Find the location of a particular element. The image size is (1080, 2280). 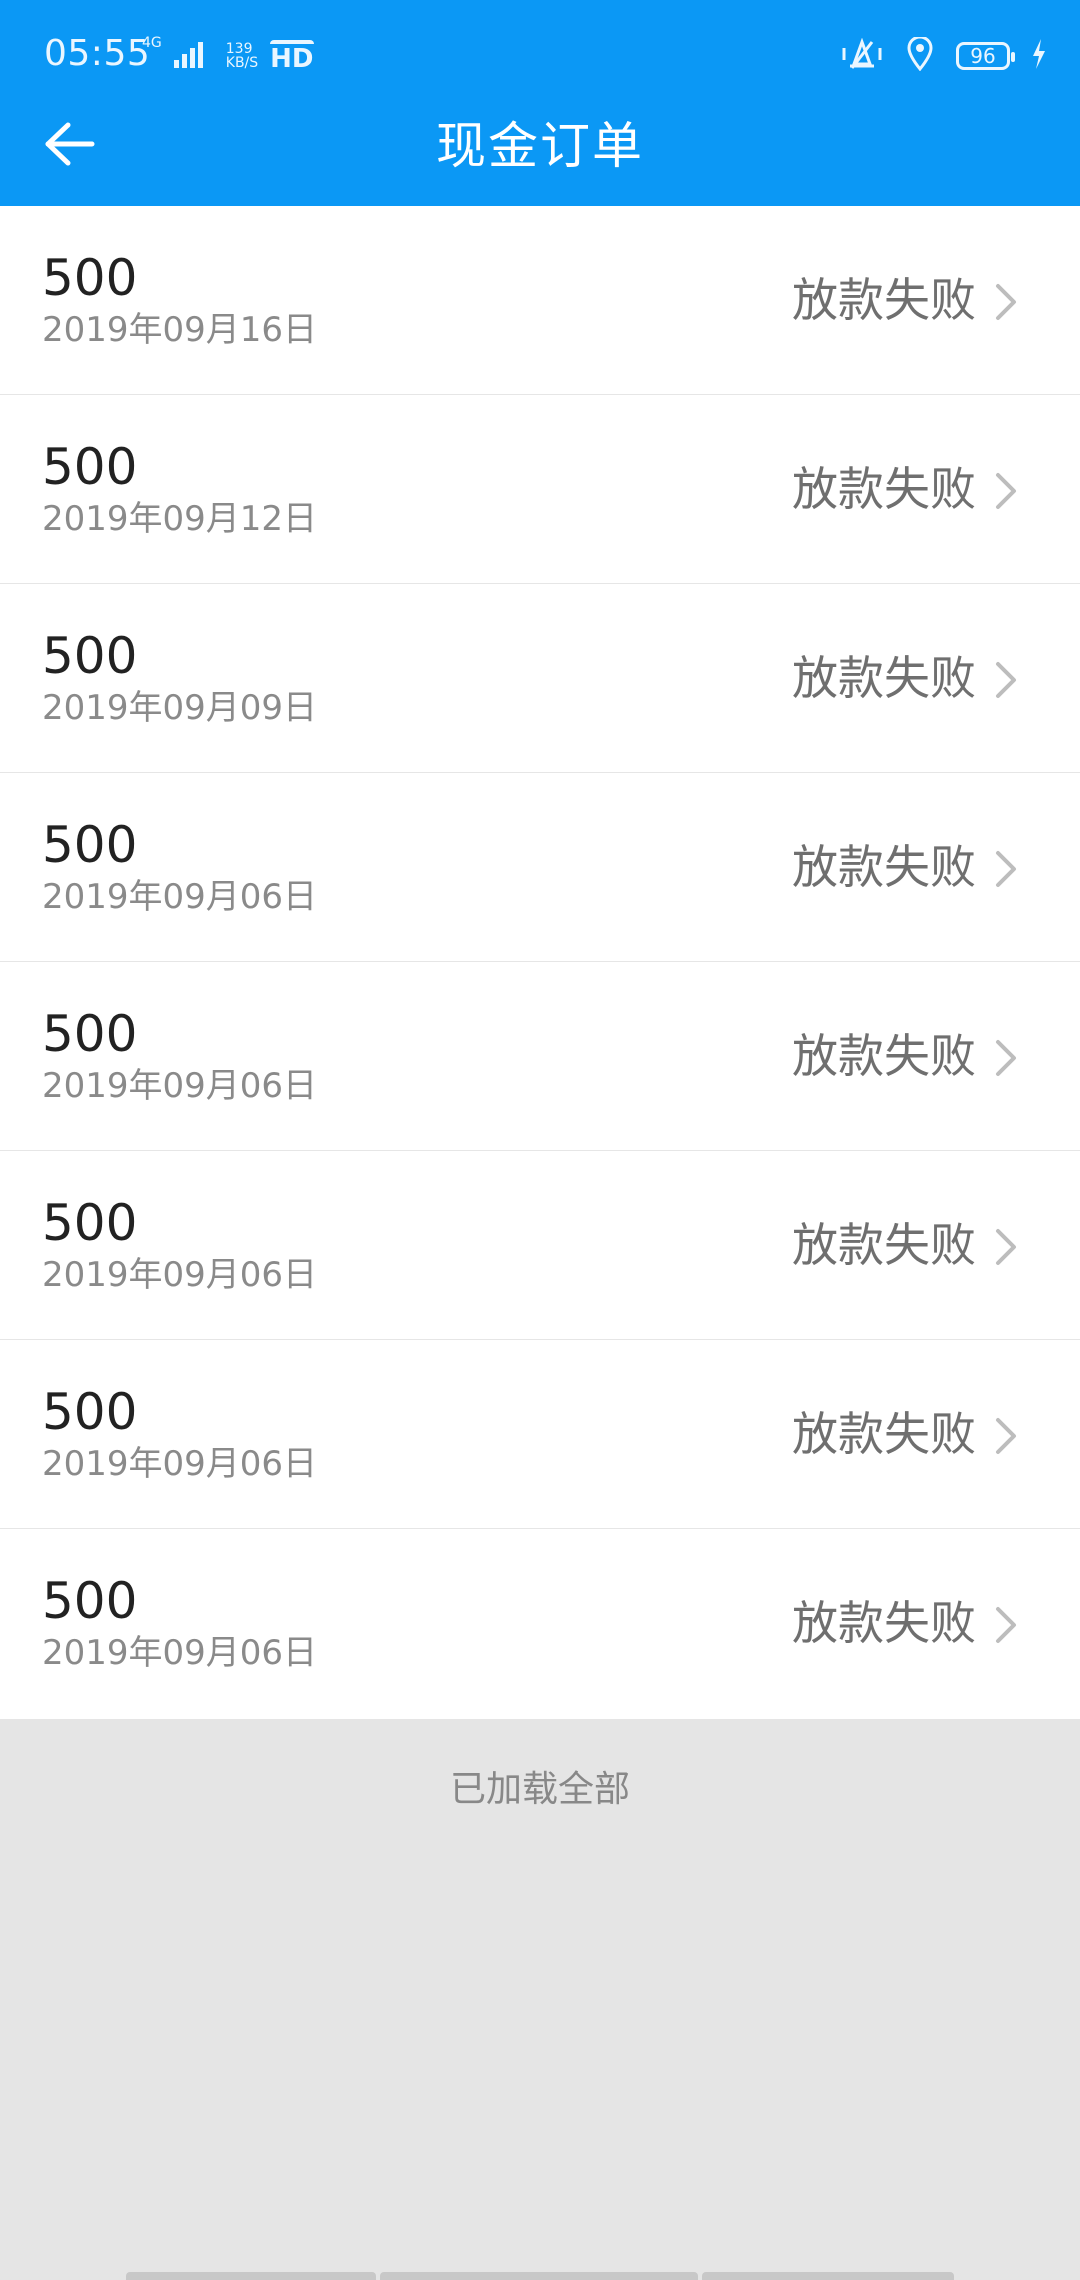

status-left-icons: 4G 139 KB/S HD is located at coordinates (228, 56).